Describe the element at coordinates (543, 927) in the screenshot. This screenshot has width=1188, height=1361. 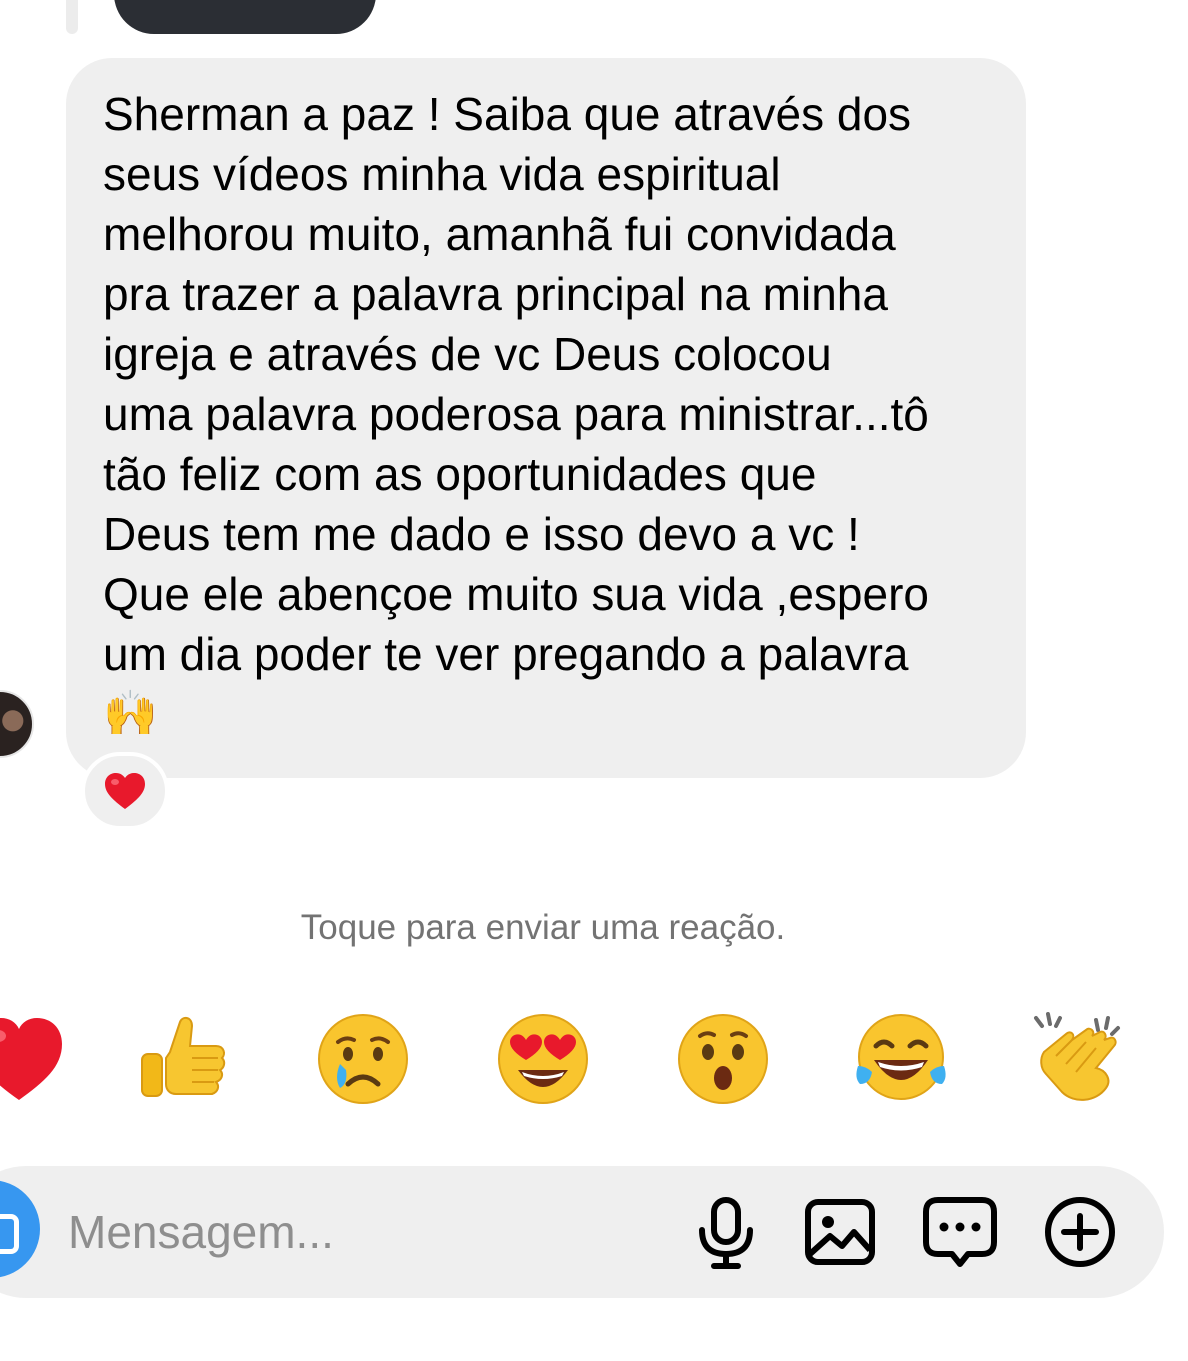
I see `reaction-hint: Toque para enviar uma reação.` at that location.